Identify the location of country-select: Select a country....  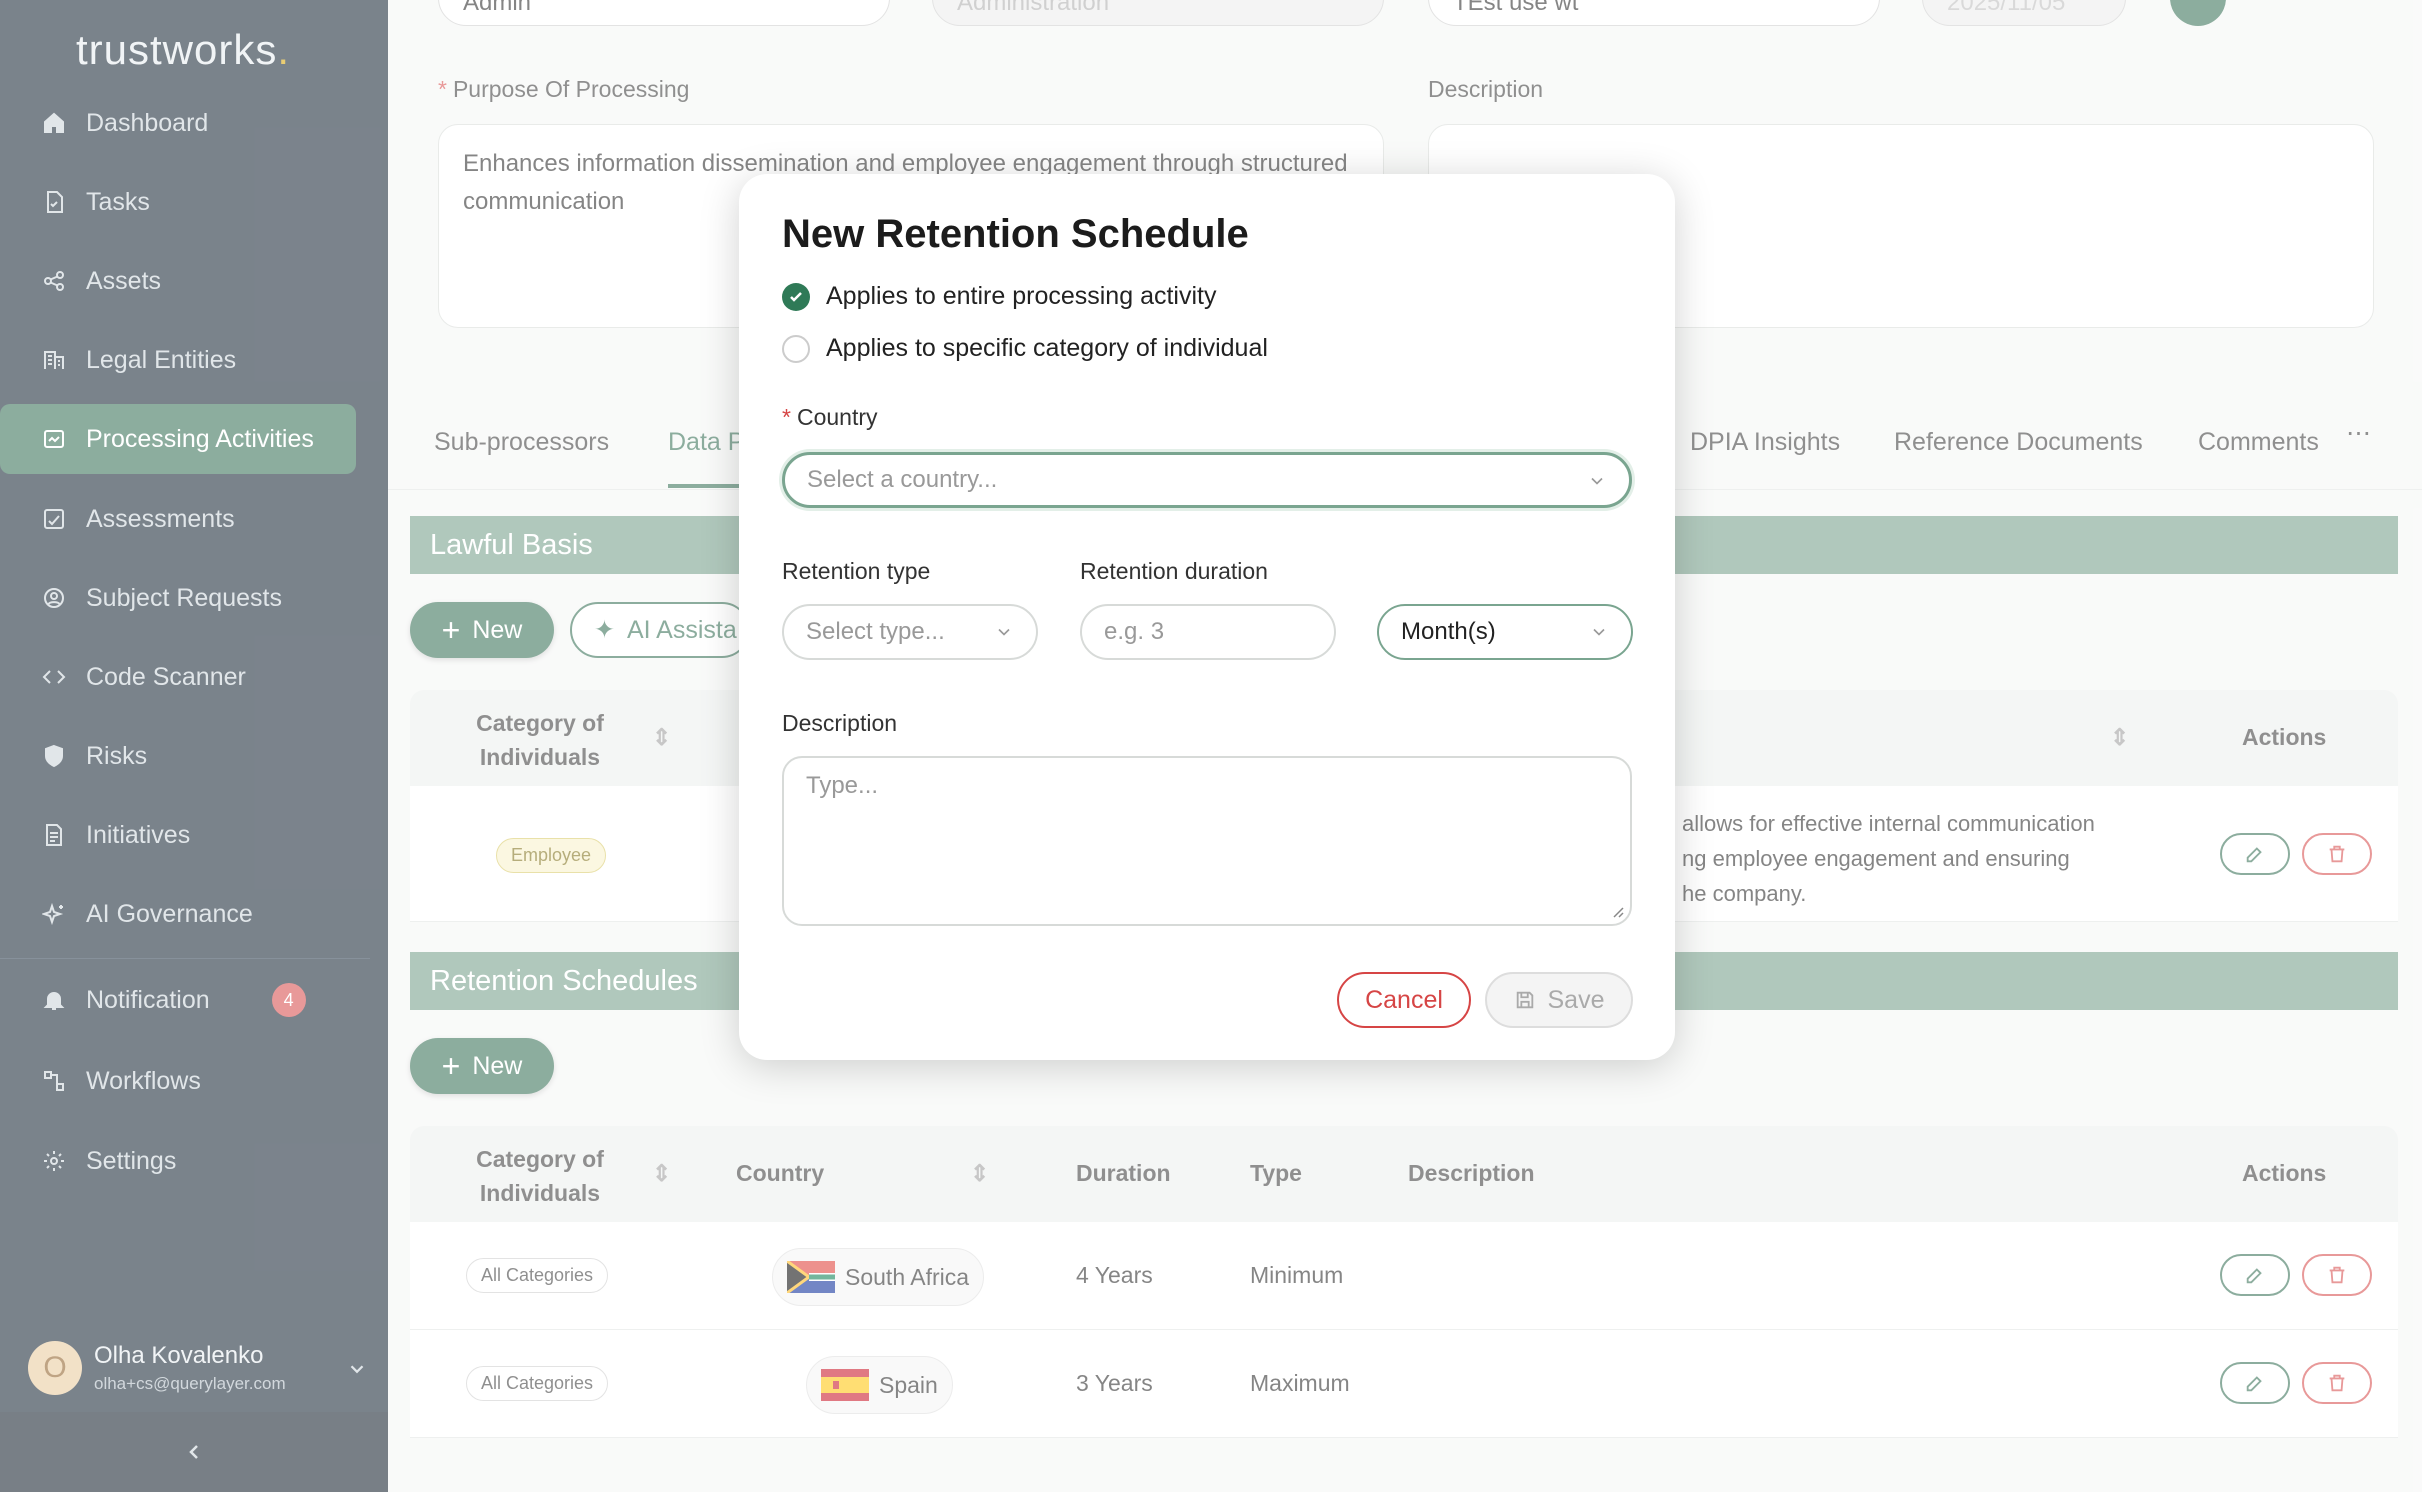
(1207, 480).